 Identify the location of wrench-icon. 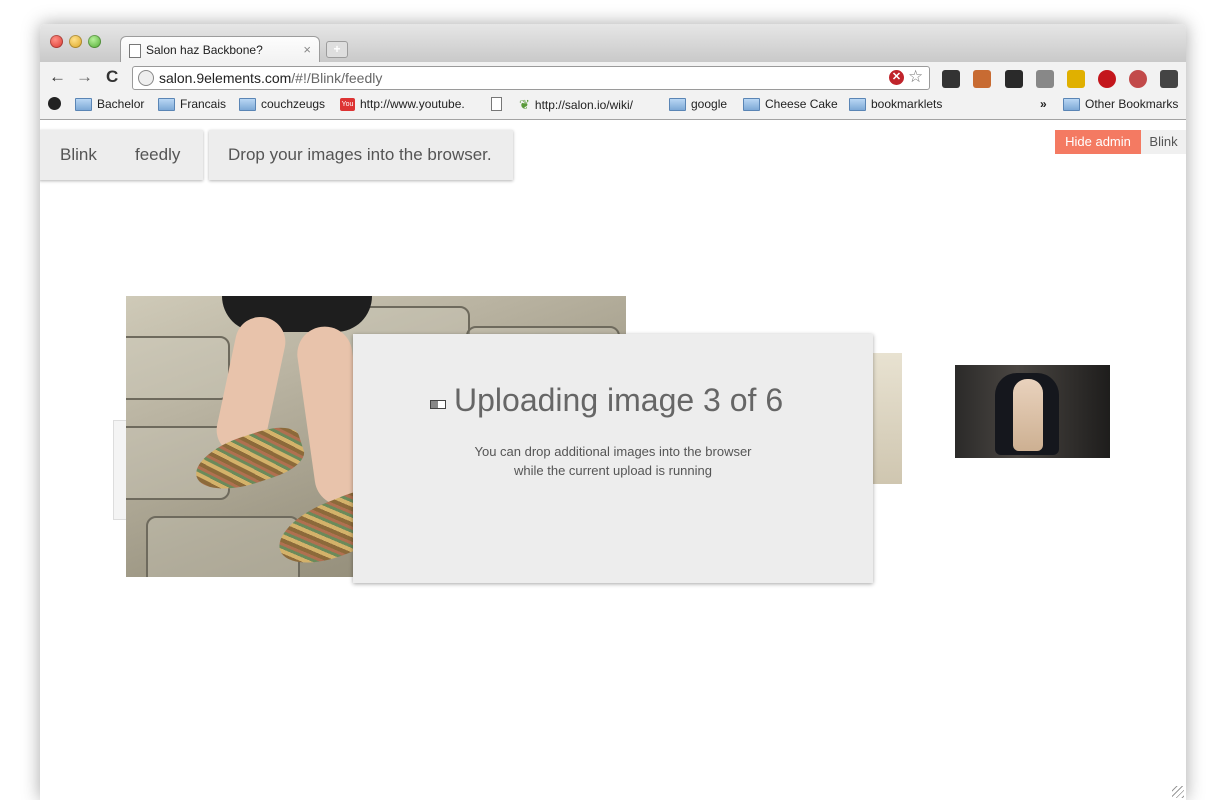
(1169, 79).